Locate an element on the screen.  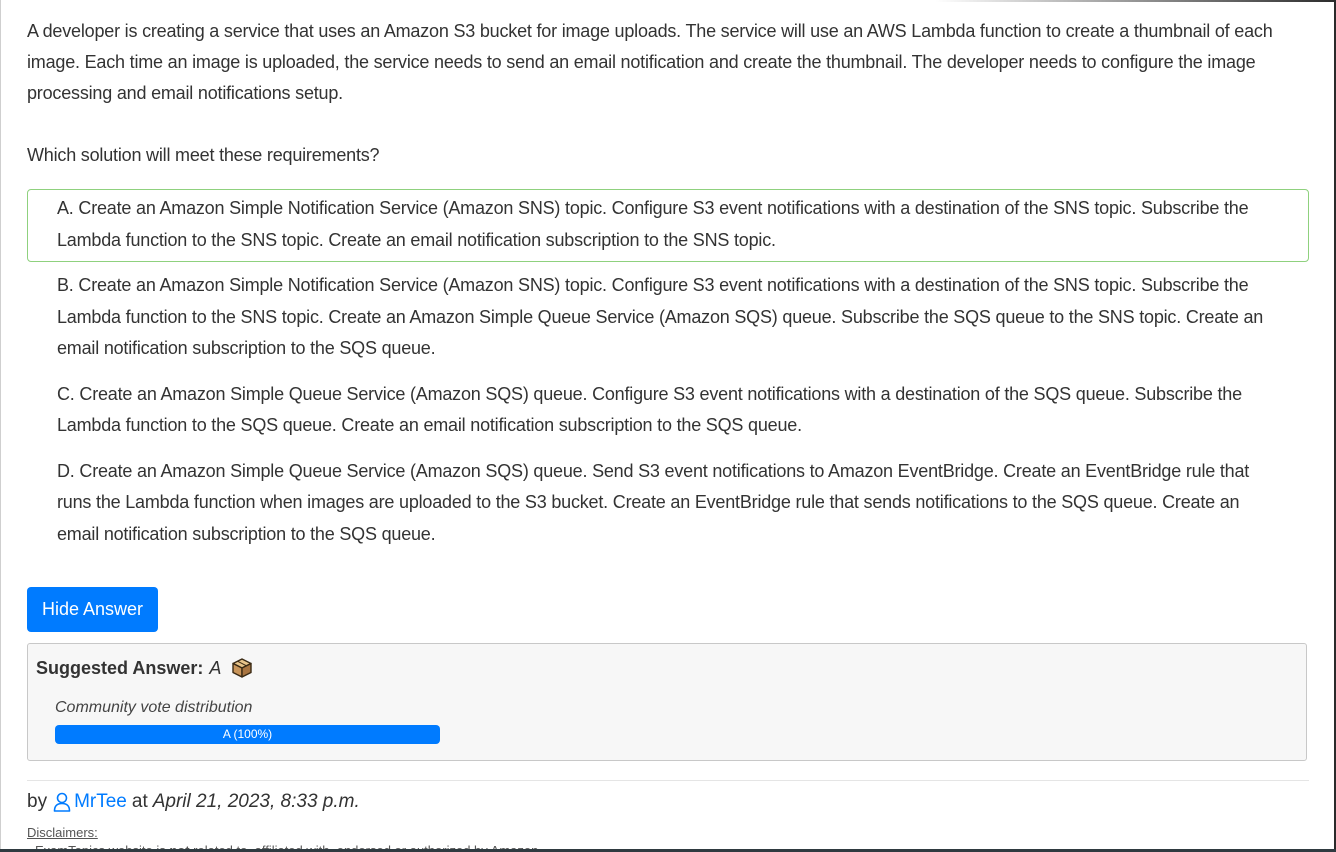
username-link: MrTee is located at coordinates (100, 802).